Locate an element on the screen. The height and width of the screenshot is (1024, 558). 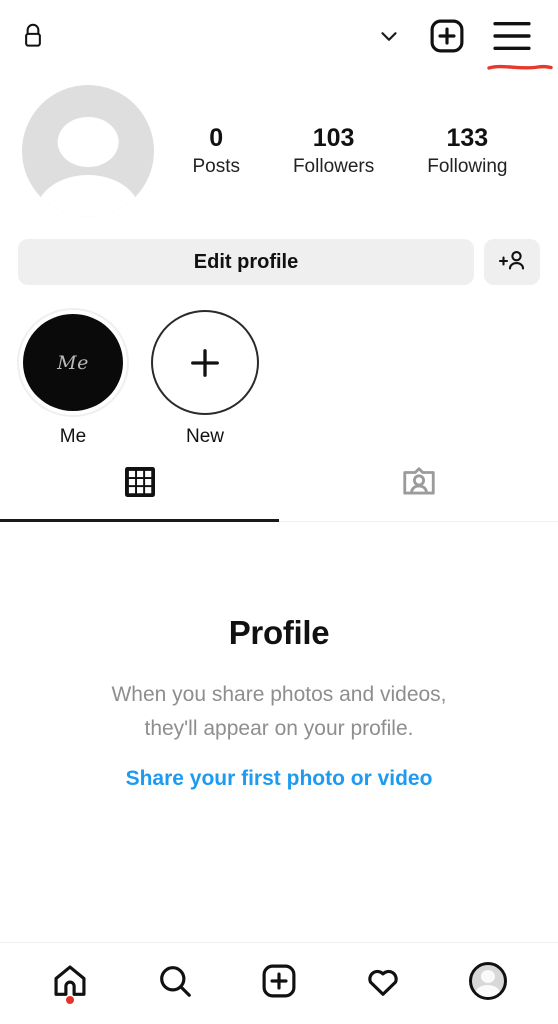
heart-icon is located at coordinates (383, 982).